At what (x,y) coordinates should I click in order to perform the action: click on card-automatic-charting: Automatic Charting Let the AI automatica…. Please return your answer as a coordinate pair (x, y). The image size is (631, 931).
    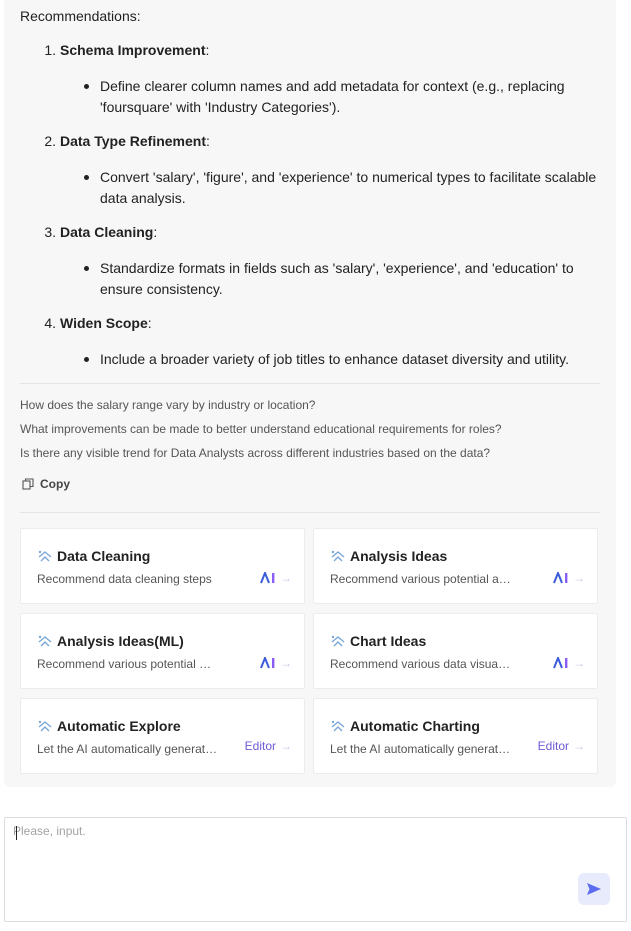
    Looking at the image, I should click on (455, 736).